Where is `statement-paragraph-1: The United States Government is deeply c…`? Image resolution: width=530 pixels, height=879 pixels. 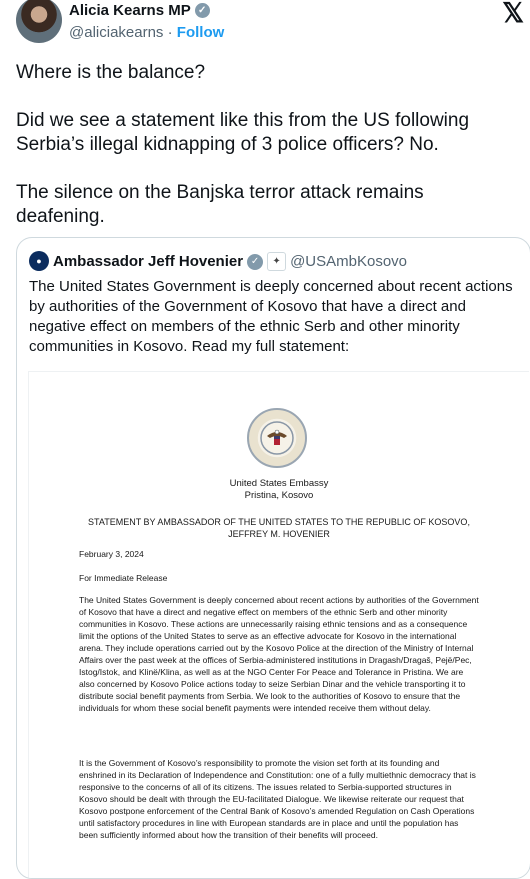
statement-paragraph-1: The United States Government is deeply c… is located at coordinates (279, 654).